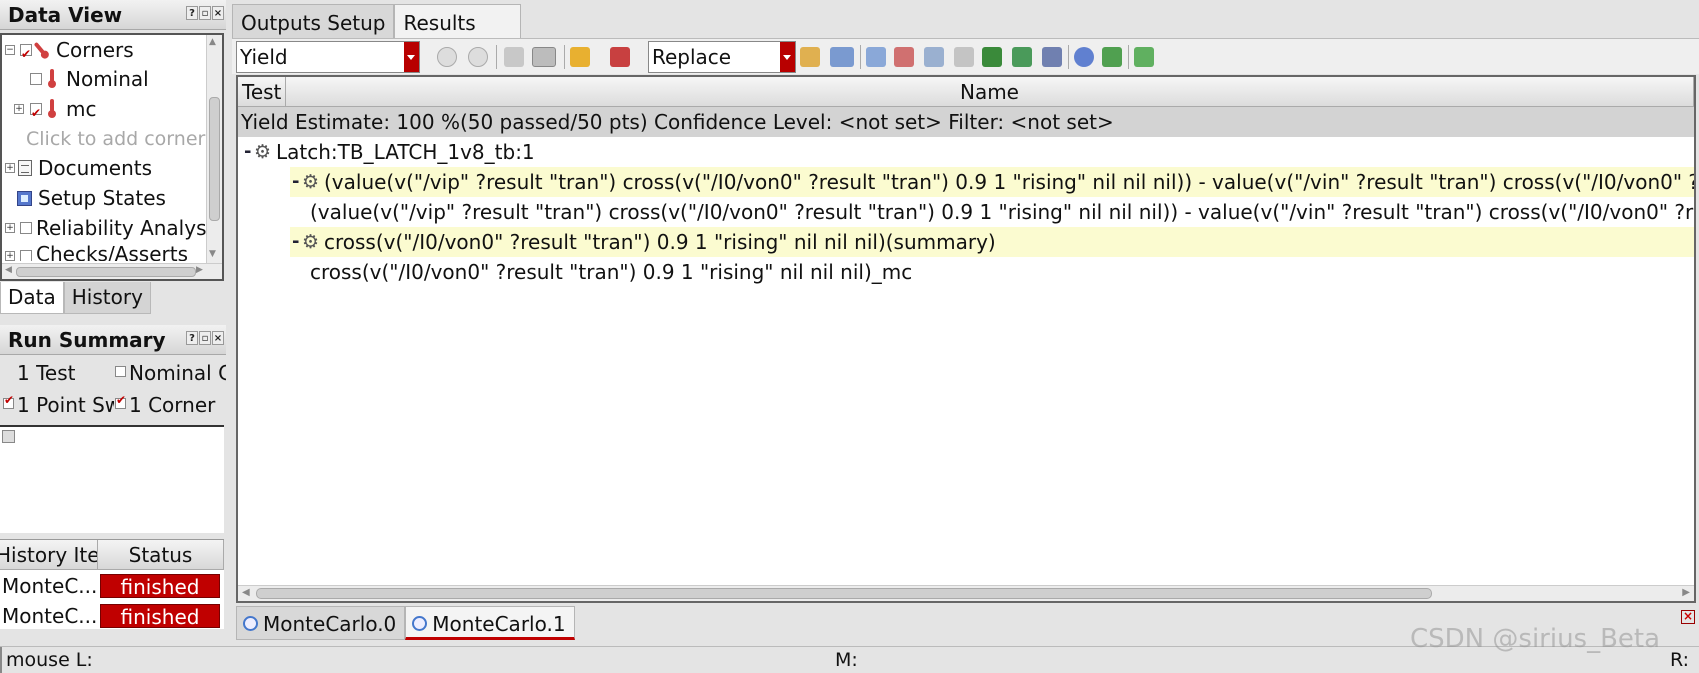 Image resolution: width=1699 pixels, height=673 pixels. What do you see at coordinates (102, 79) in the screenshot?
I see `tree-item-nominal: Nominal` at bounding box center [102, 79].